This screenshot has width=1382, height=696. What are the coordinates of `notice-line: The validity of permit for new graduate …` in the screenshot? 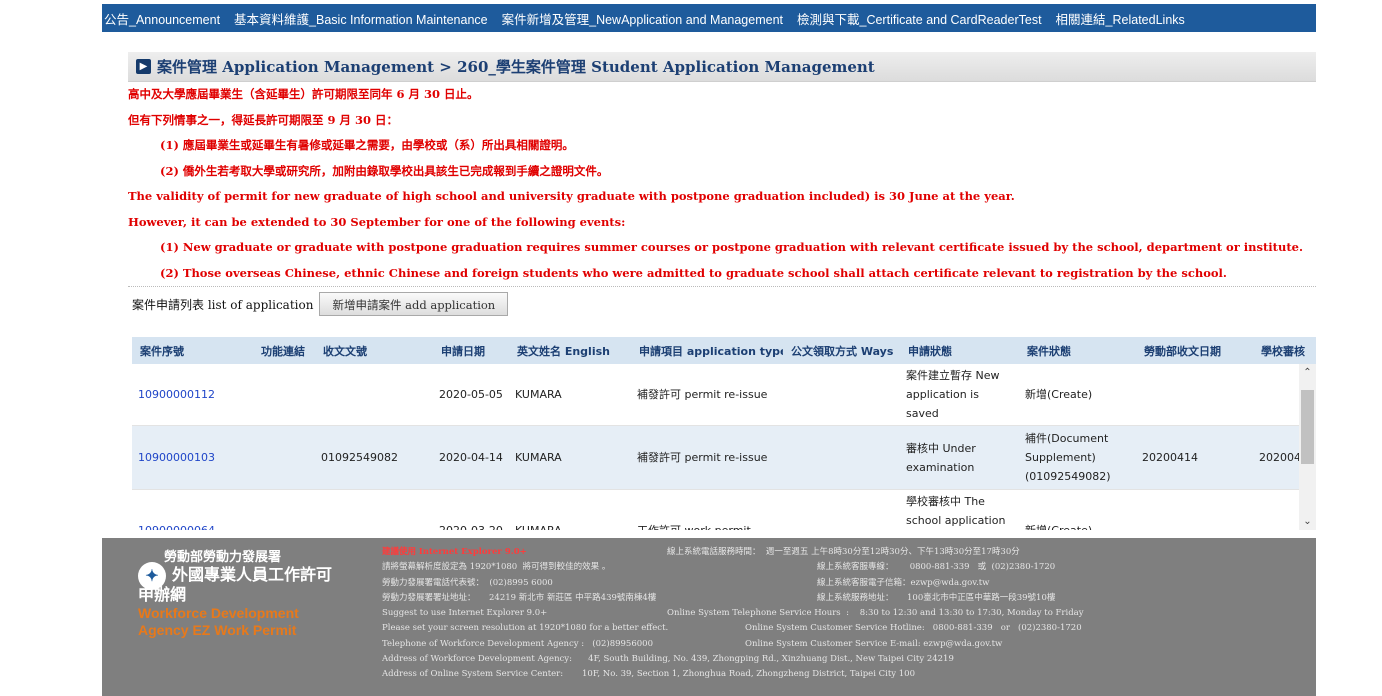 It's located at (571, 196).